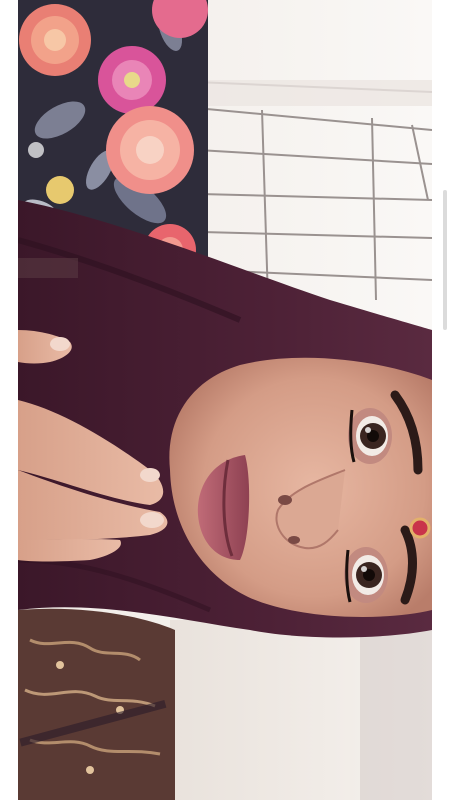 The height and width of the screenshot is (800, 450). Describe the element at coordinates (370, 436) in the screenshot. I see `eye-upper` at that location.